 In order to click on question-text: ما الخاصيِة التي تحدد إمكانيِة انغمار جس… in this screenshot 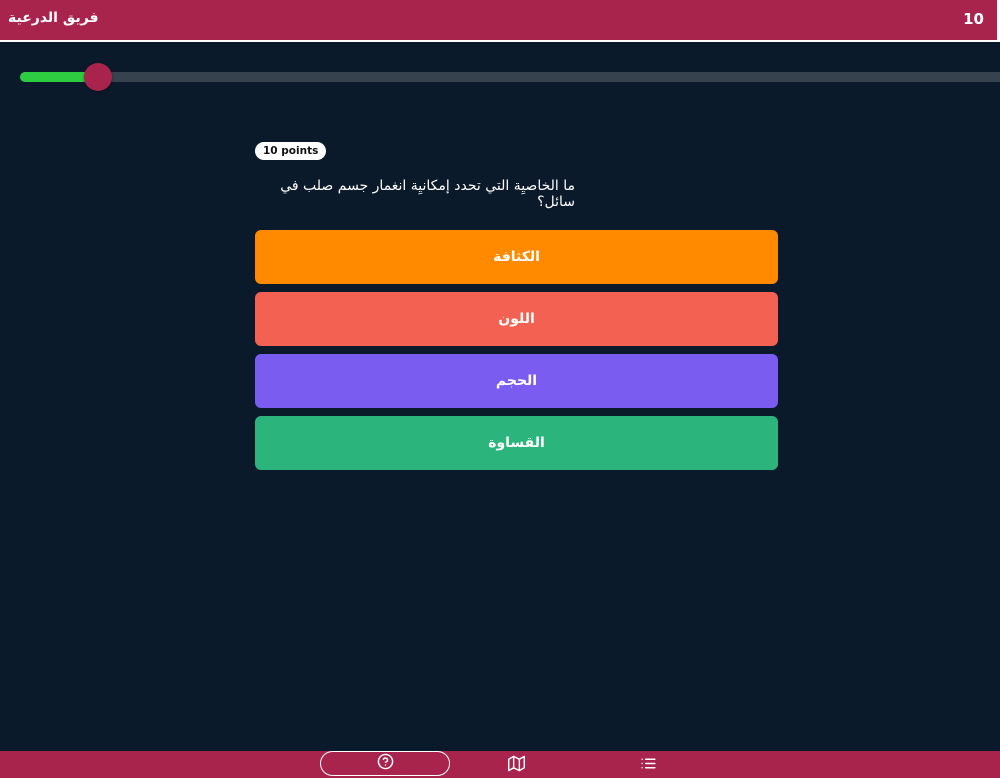, I will do `click(427, 194)`.